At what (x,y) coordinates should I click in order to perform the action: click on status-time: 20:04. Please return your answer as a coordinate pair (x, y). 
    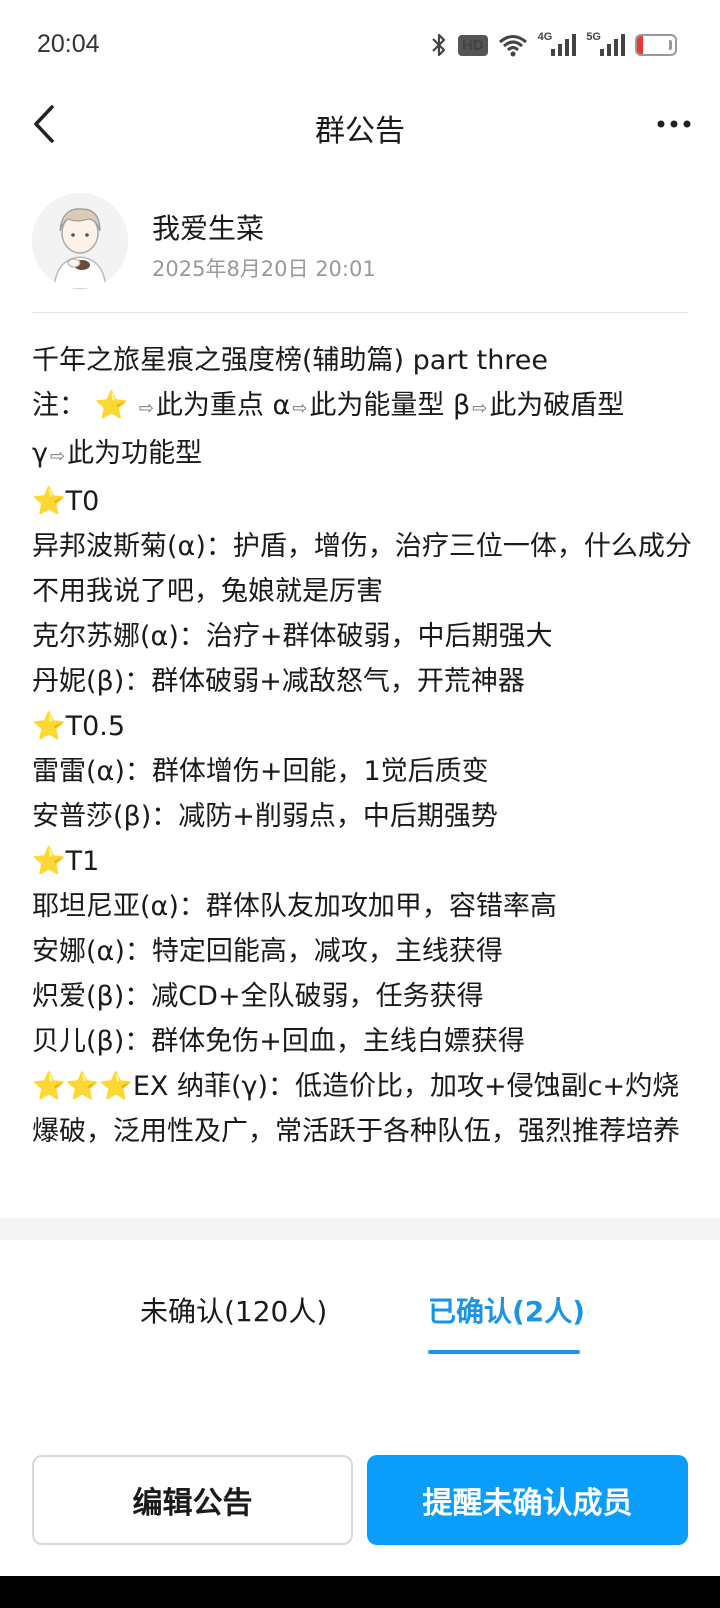
    Looking at the image, I should click on (68, 44).